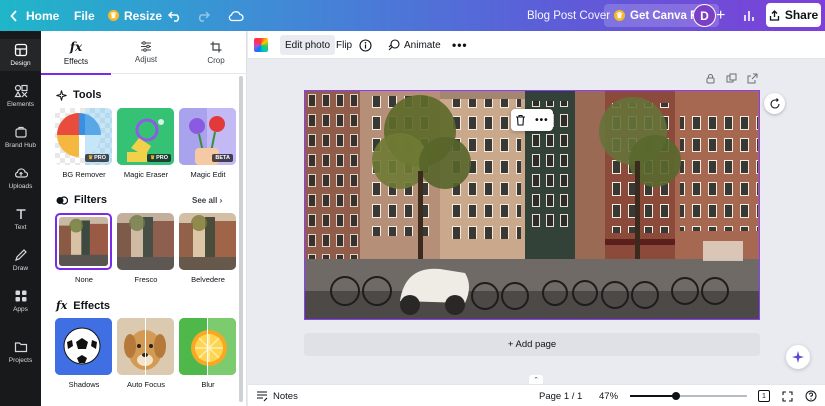 Image resolution: width=825 pixels, height=406 pixels. I want to click on edit-photo-button: Edit photo, so click(308, 45).